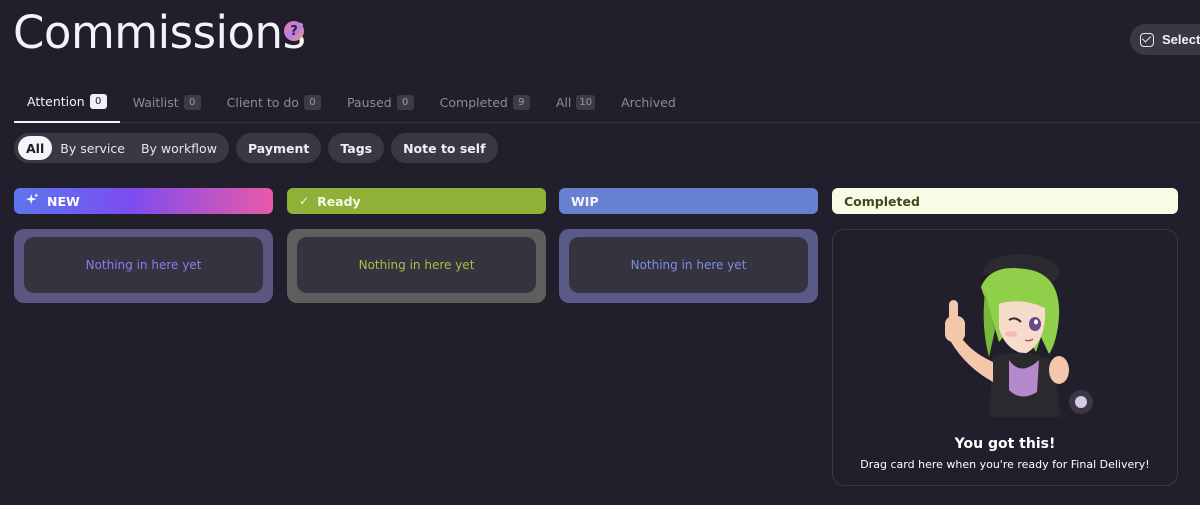 This screenshot has width=1200, height=505. What do you see at coordinates (32, 201) in the screenshot?
I see `sparkle-icon` at bounding box center [32, 201].